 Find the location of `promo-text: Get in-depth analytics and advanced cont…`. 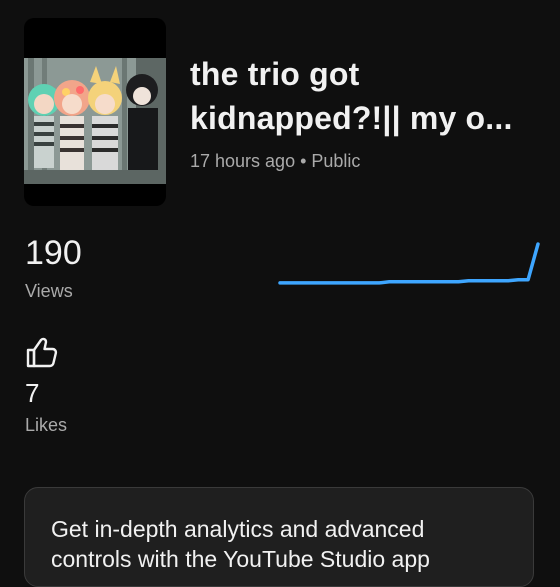

promo-text: Get in-depth analytics and advanced cont… is located at coordinates (240, 544).